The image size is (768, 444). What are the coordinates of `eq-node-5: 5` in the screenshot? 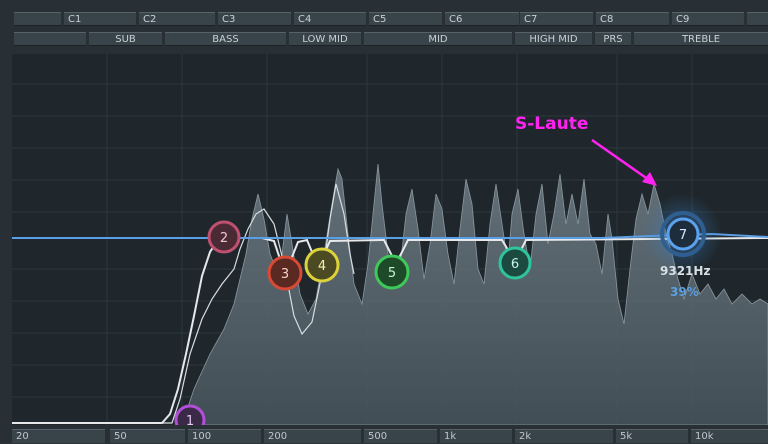 It's located at (392, 272).